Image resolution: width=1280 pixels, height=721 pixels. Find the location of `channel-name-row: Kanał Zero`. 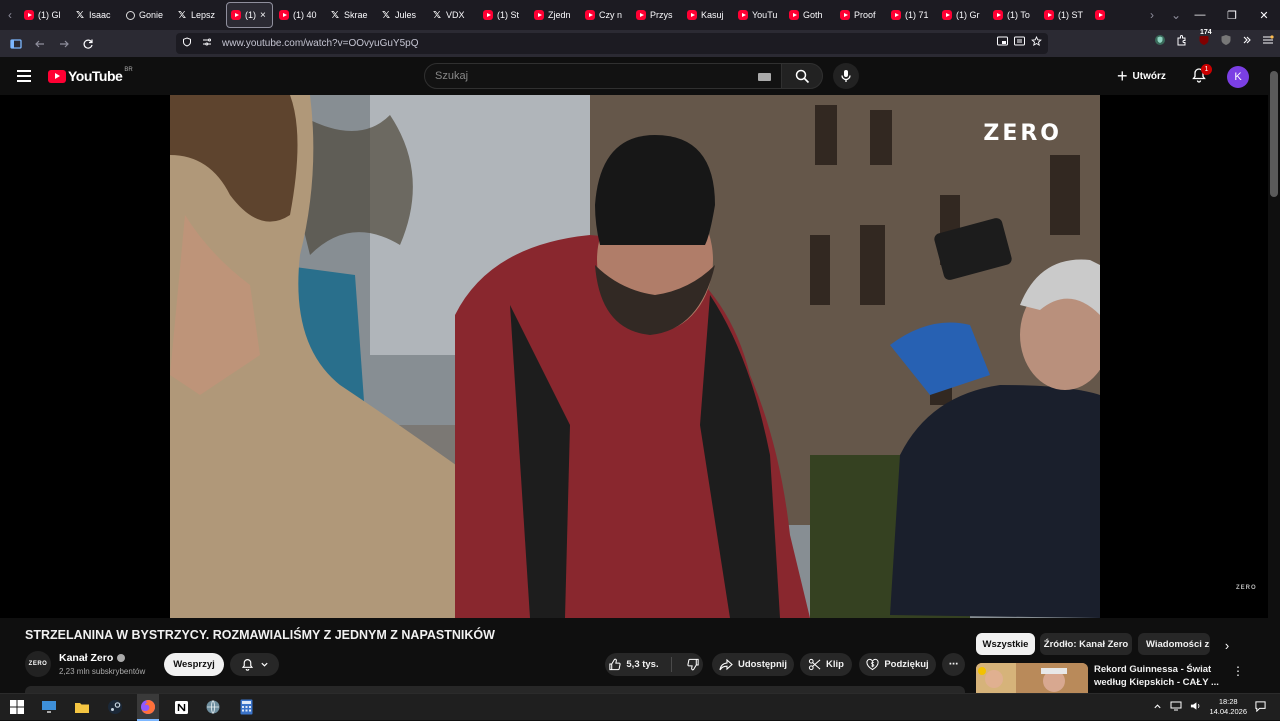

channel-name-row: Kanał Zero is located at coordinates (92, 658).